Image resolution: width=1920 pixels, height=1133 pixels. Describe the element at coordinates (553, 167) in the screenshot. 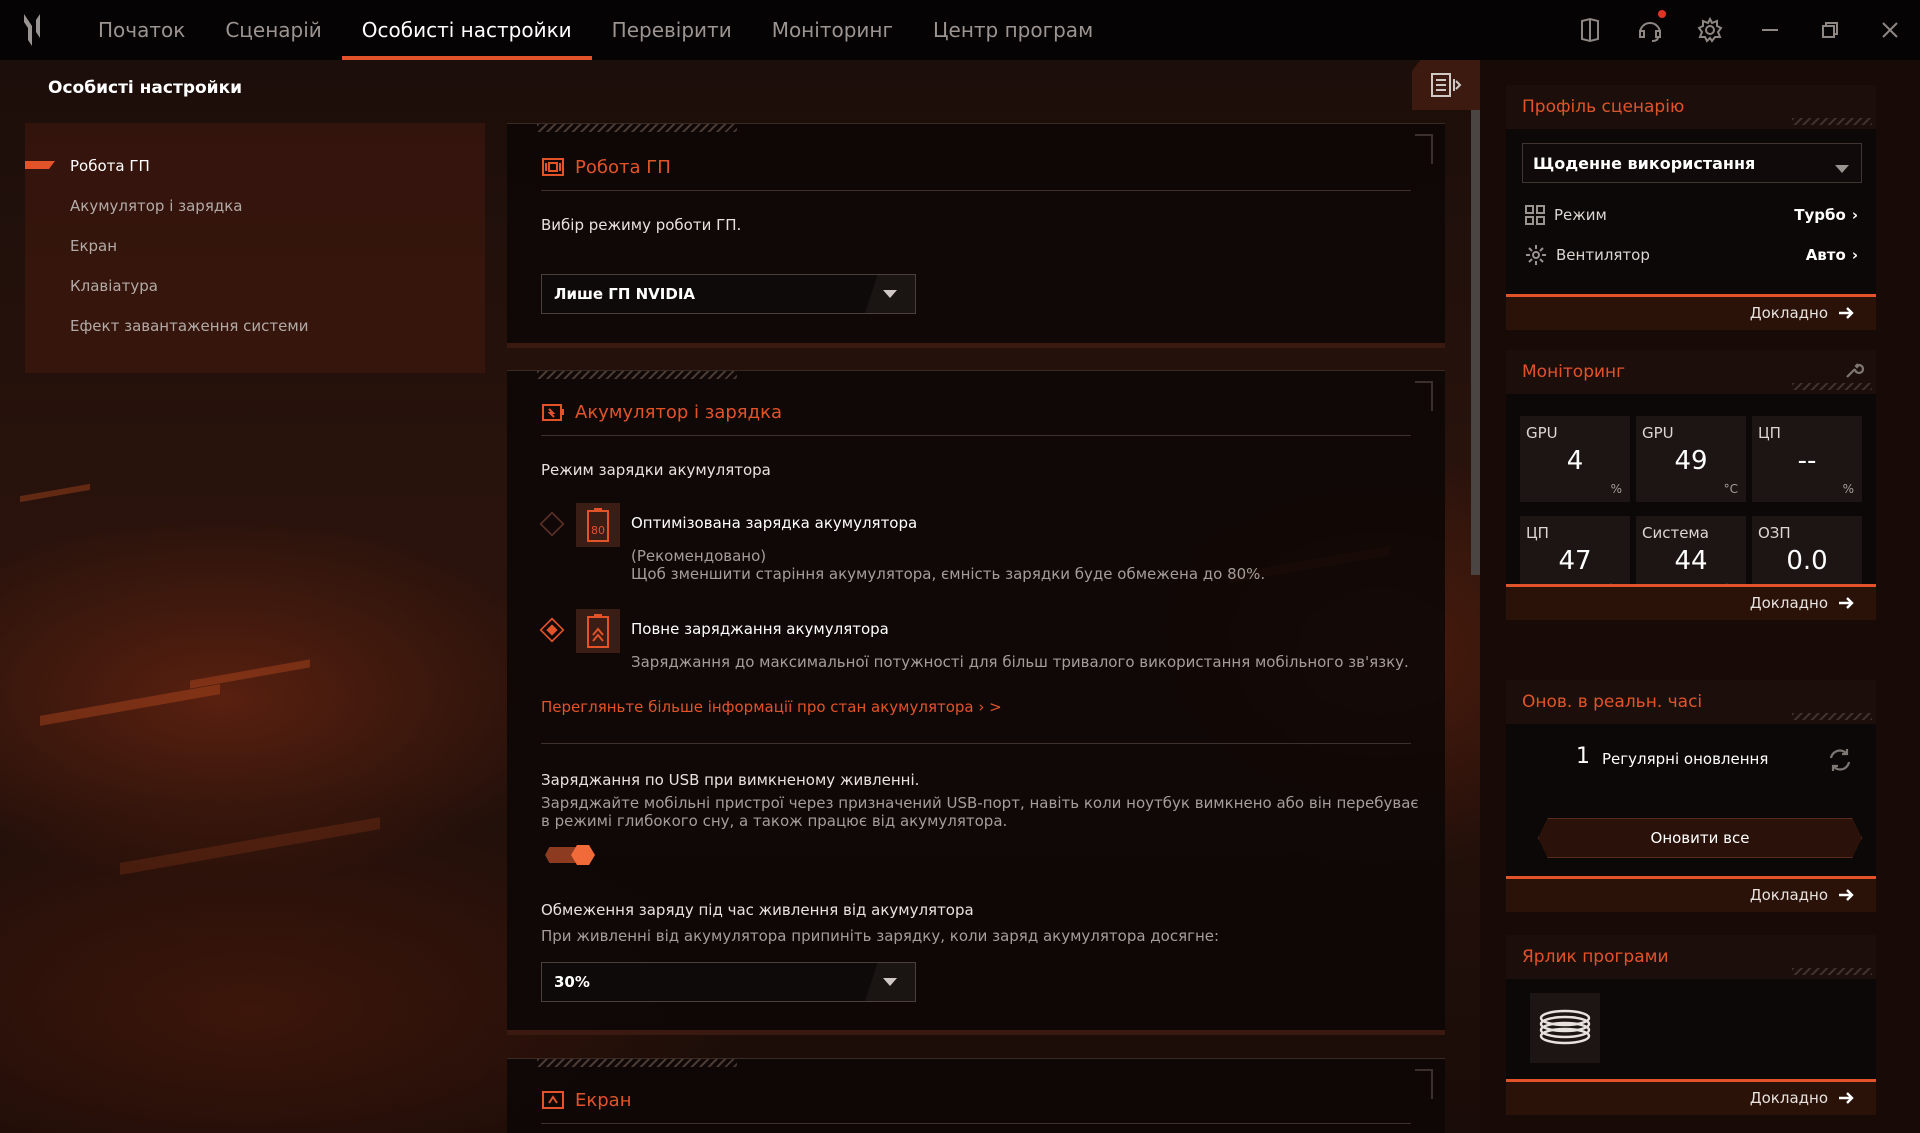

I see `gpu-icon` at that location.